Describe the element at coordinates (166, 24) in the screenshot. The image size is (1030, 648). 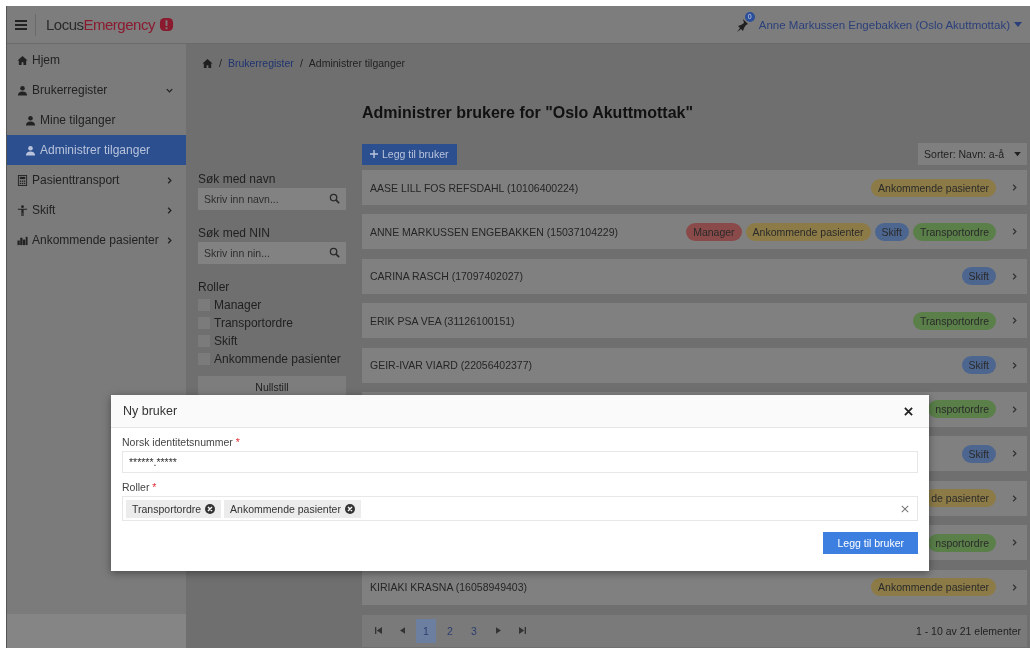
I see `alert-icon` at that location.